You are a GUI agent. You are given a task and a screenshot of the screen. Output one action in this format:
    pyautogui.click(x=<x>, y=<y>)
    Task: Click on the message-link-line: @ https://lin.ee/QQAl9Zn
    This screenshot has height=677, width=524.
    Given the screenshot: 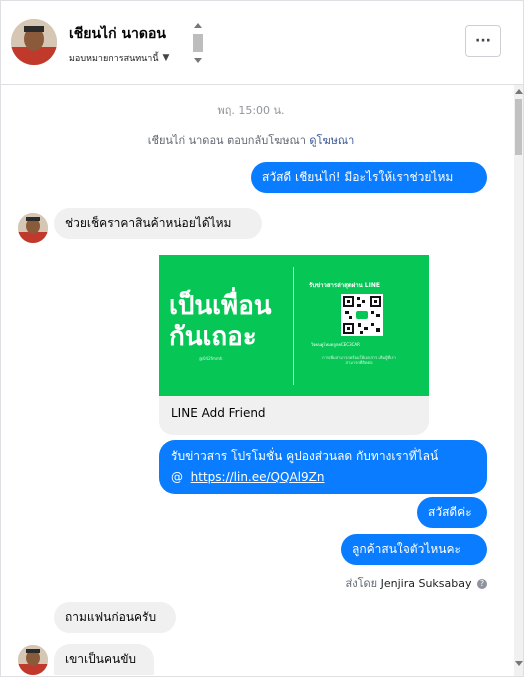 What is the action you would take?
    pyautogui.click(x=323, y=477)
    